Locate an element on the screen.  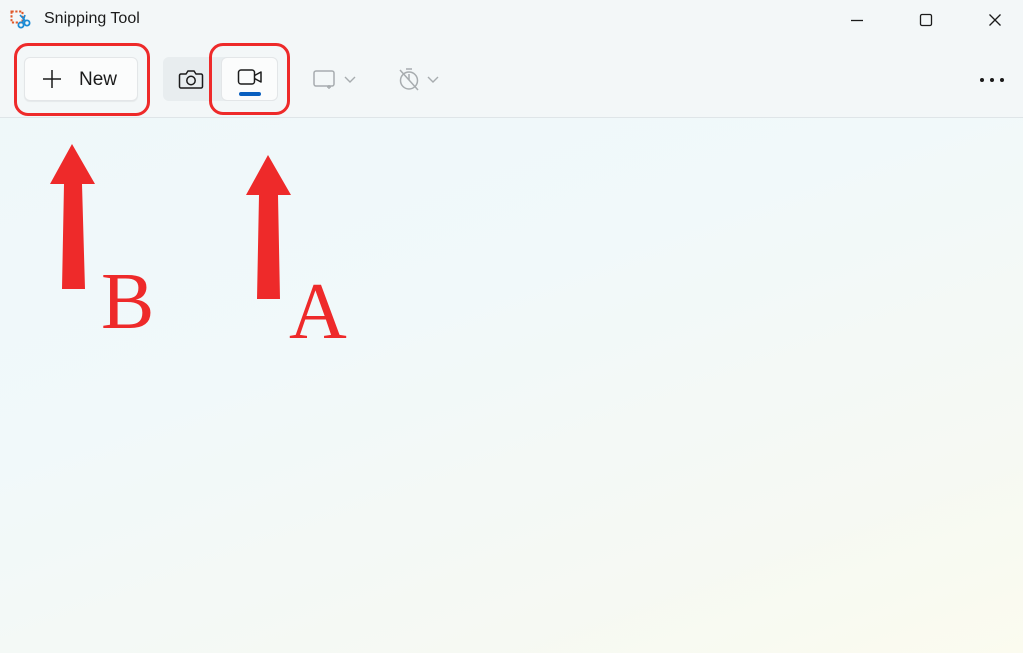
more-options-icon is located at coordinates (992, 80).